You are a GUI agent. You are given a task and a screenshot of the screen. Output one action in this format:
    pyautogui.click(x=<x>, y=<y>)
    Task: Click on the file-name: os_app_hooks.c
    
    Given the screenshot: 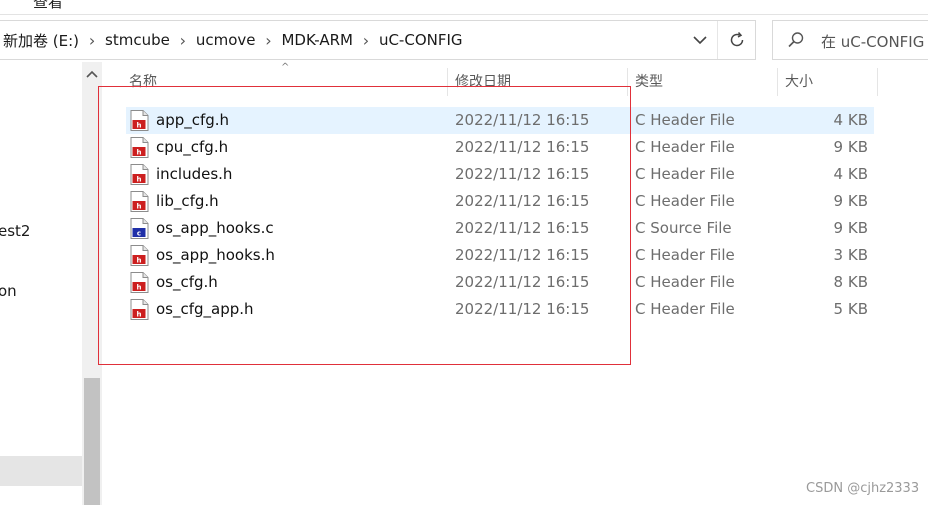 What is the action you would take?
    pyautogui.click(x=215, y=228)
    